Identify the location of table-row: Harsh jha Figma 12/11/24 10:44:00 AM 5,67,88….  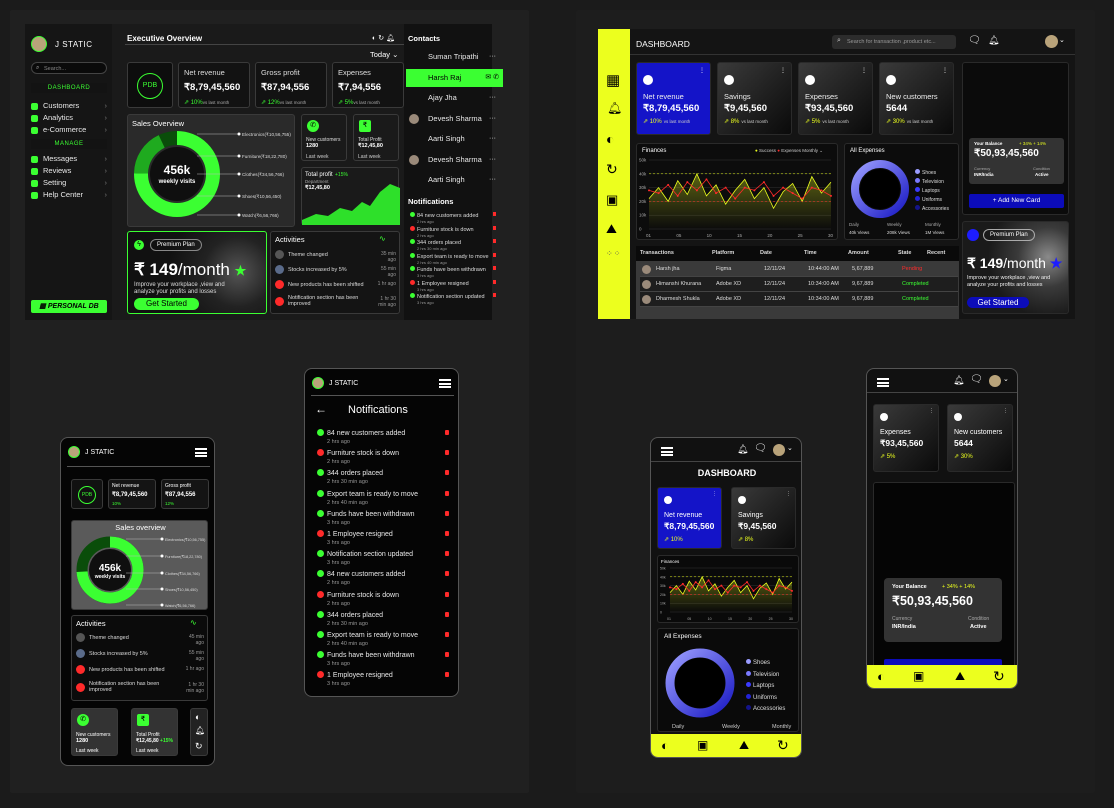
(799, 269).